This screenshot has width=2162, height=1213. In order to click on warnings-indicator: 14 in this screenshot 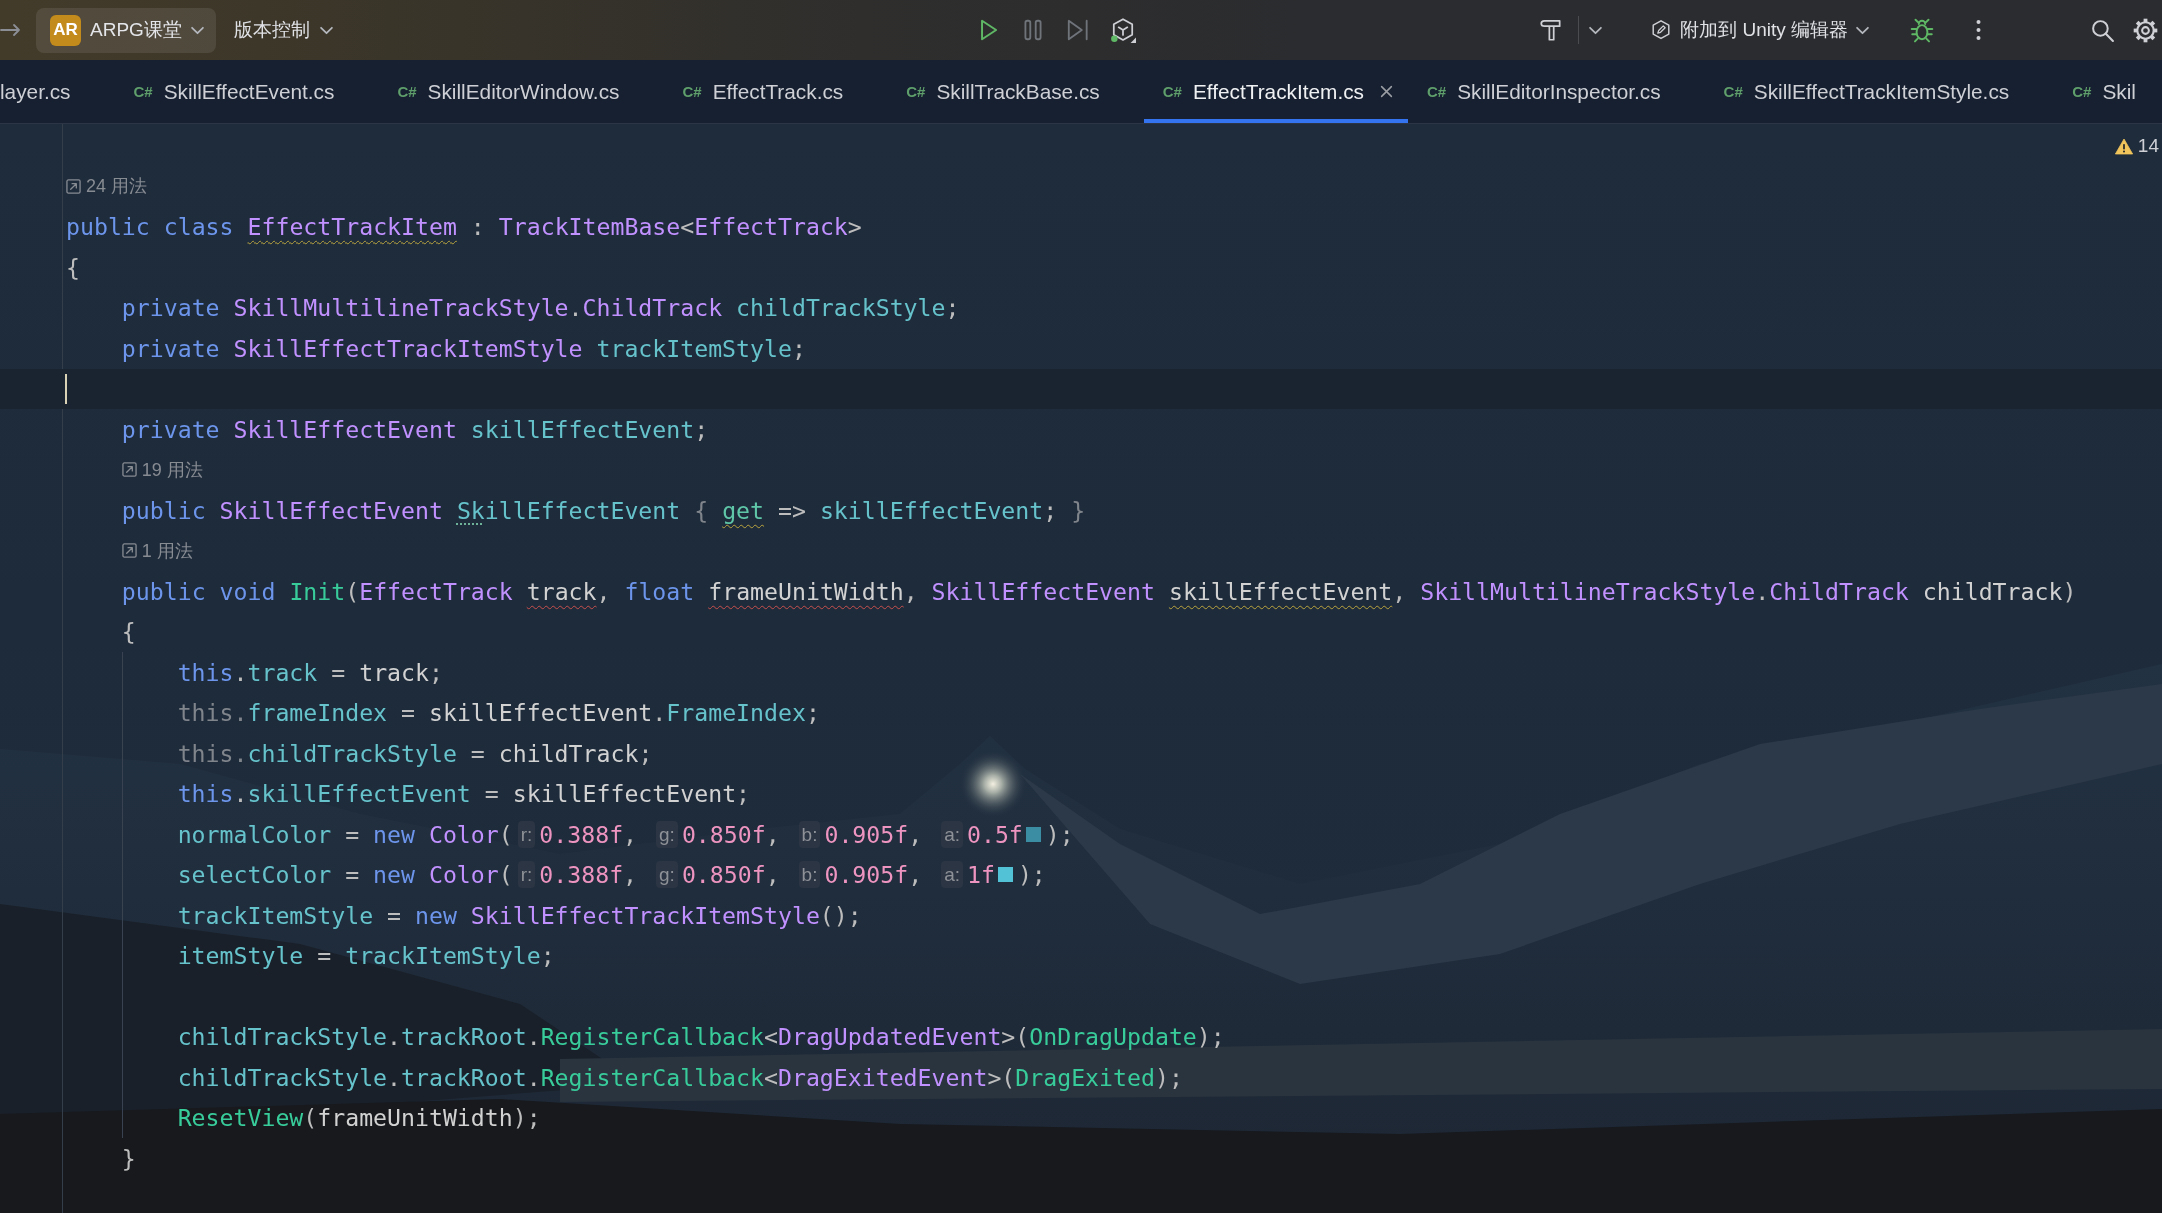, I will do `click(2136, 145)`.